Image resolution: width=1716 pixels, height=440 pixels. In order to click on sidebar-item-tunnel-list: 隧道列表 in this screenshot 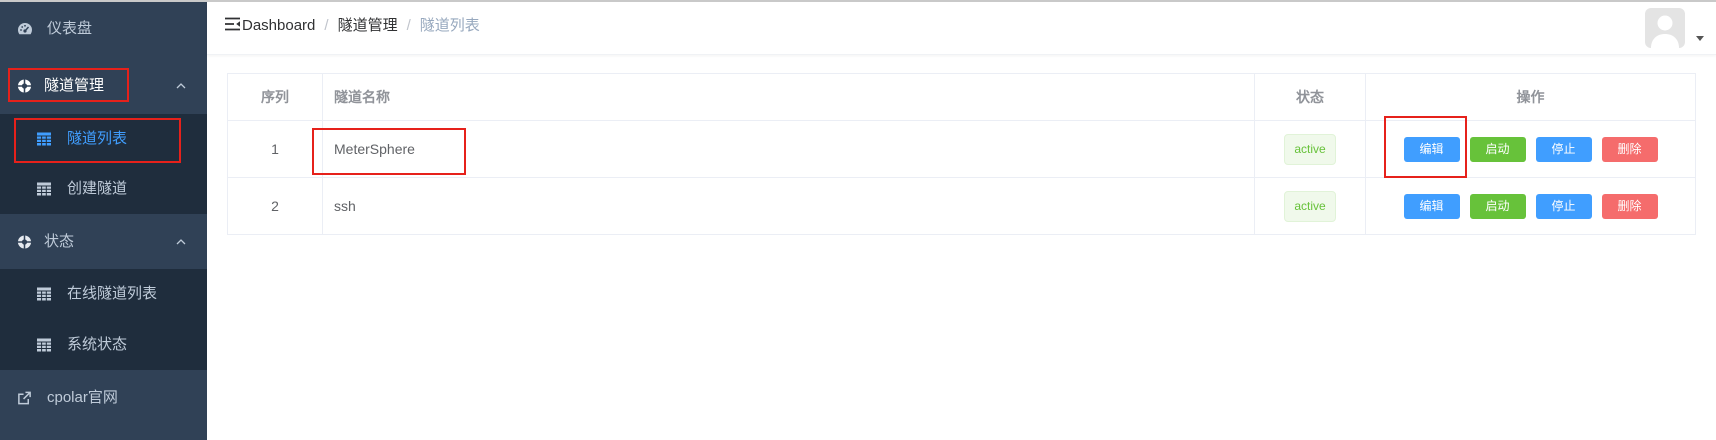, I will do `click(103, 139)`.